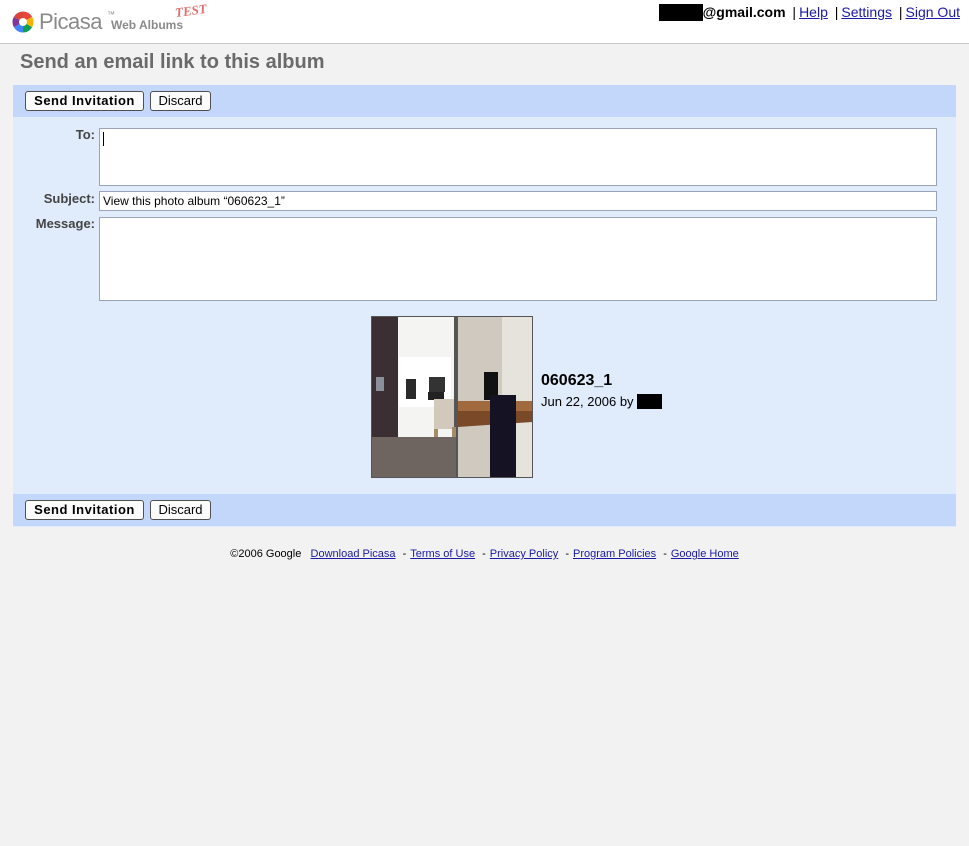  I want to click on logo-product-text: Web Albums, so click(147, 25).